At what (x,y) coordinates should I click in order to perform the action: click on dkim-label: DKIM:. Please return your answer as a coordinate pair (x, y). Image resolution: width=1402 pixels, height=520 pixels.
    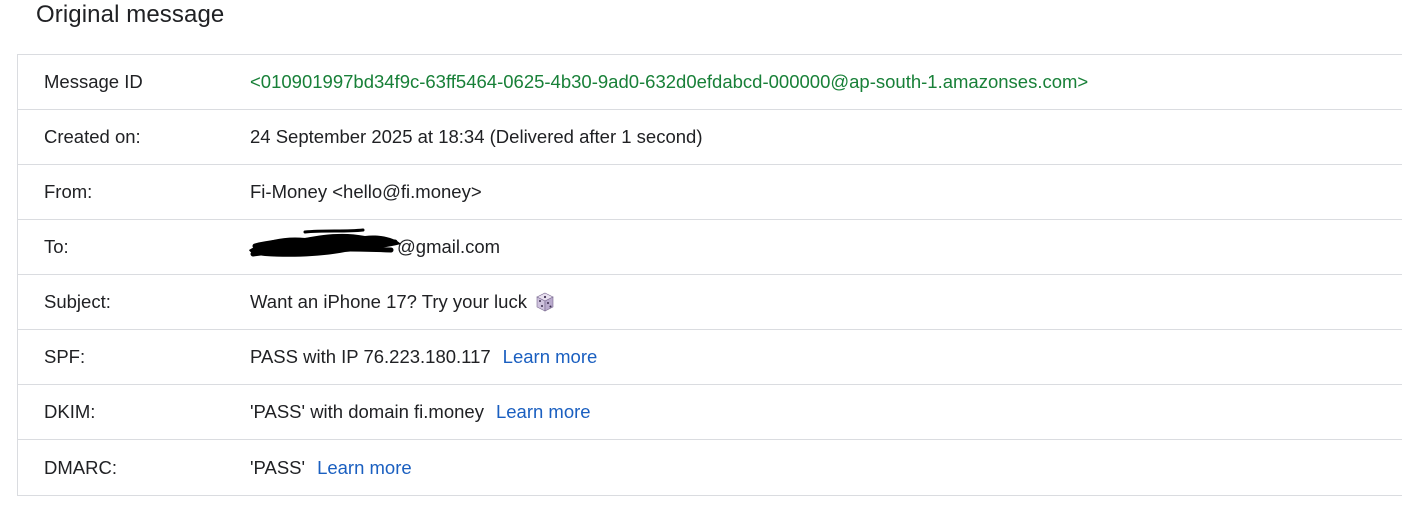
    Looking at the image, I should click on (70, 411).